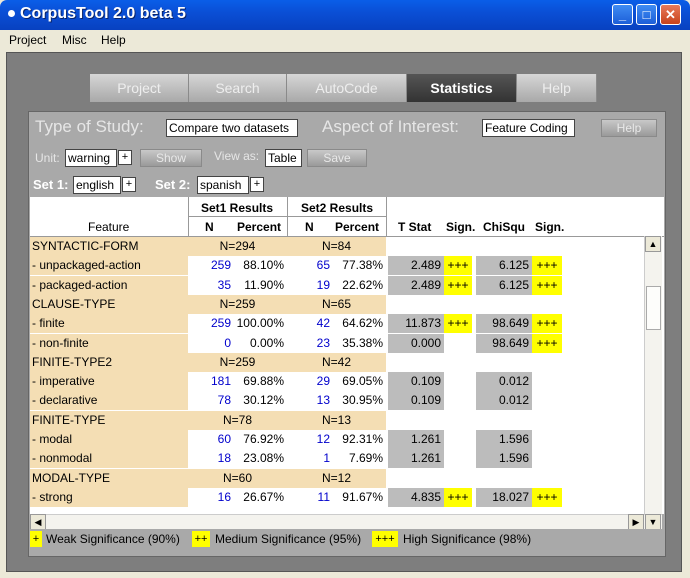 The width and height of the screenshot is (690, 578). I want to click on set2-n-cell: 29, so click(310, 381).